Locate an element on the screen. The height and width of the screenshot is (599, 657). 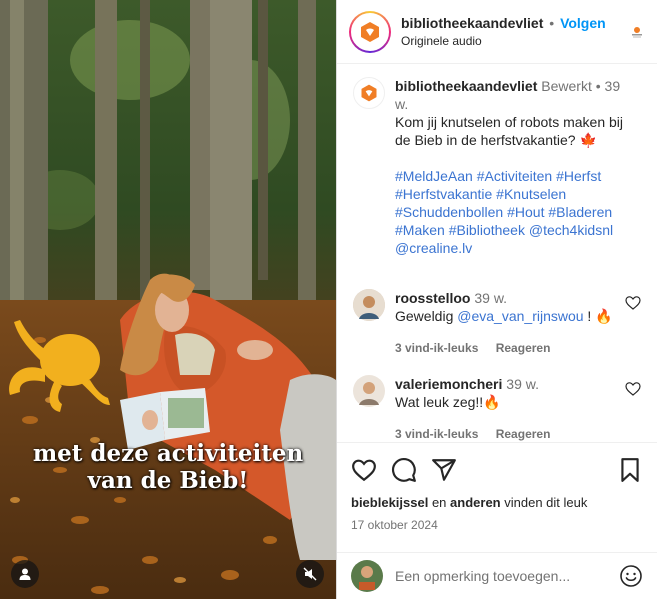
follow-button: Volgen is located at coordinates (583, 23).